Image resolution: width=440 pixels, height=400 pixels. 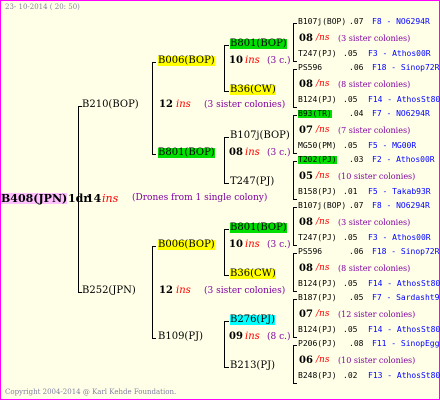 I want to click on gen3-top-num: .08, so click(x=356, y=343).